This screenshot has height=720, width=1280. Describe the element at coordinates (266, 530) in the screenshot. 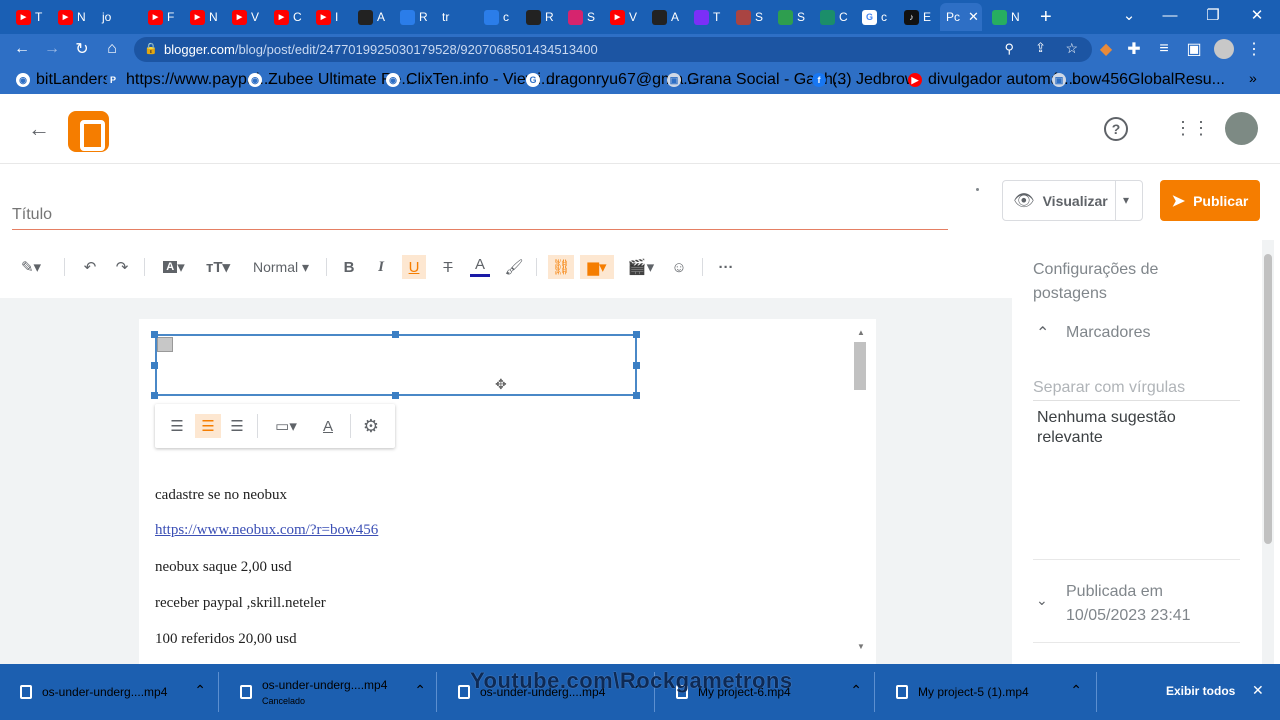

I see `post-body-link: https://www.neobux.com/?r=bow456` at that location.